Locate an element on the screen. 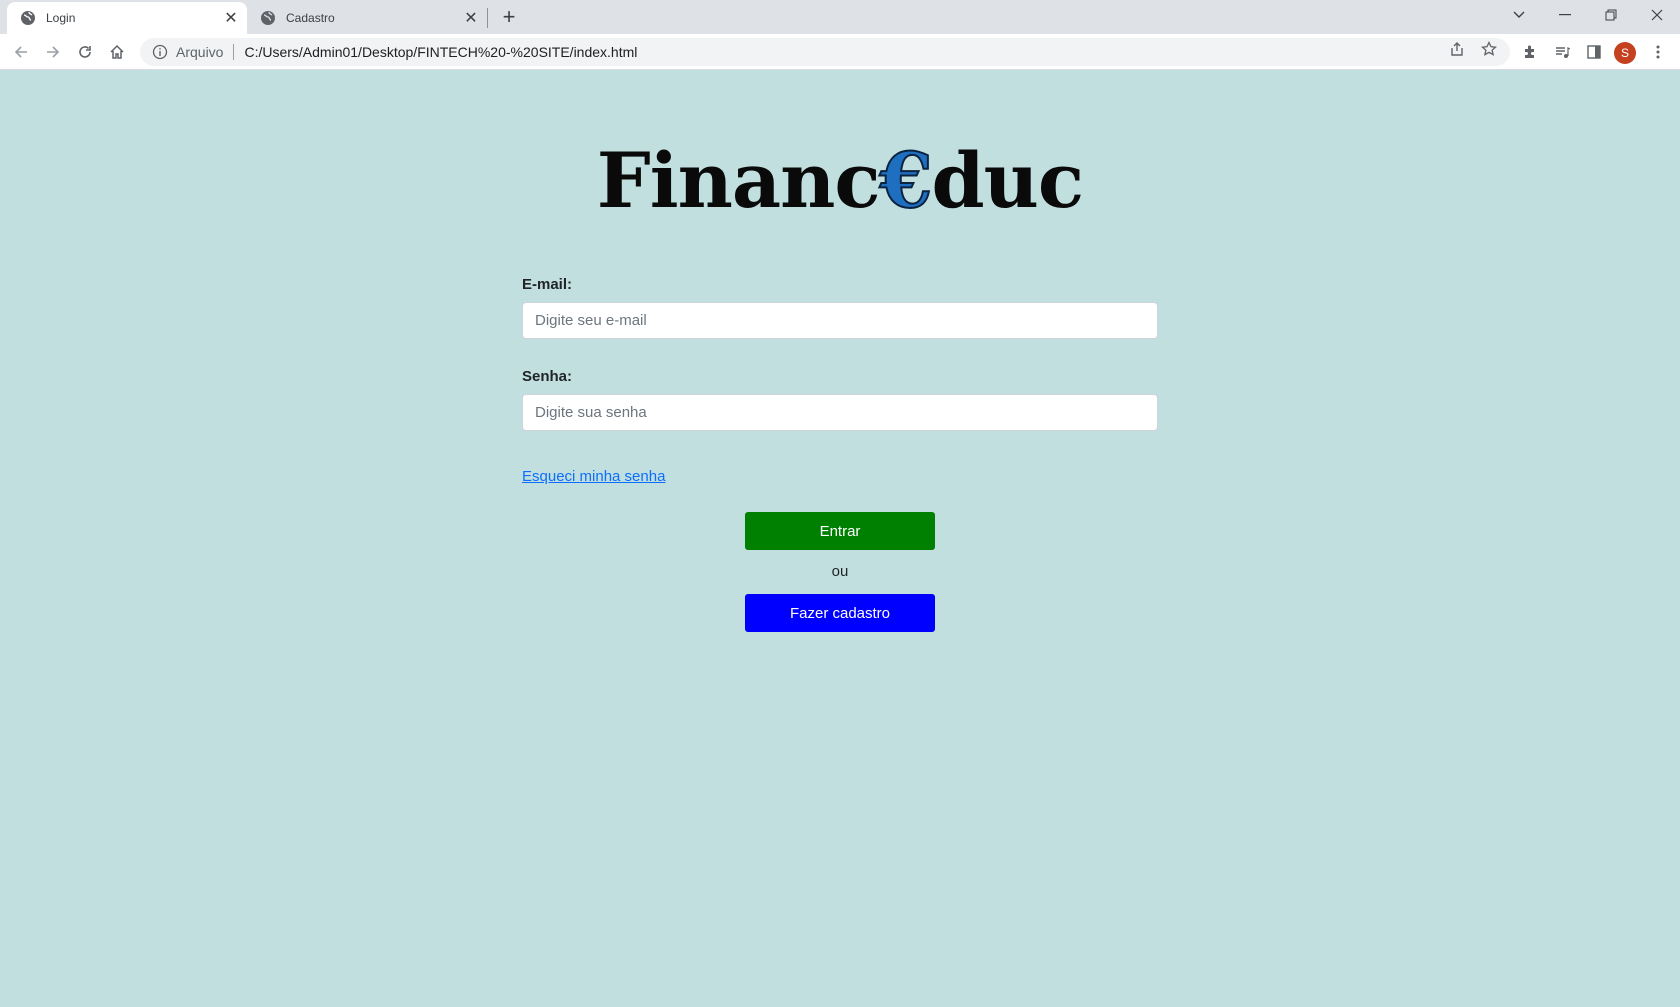  profile-avatar: S is located at coordinates (1625, 53).